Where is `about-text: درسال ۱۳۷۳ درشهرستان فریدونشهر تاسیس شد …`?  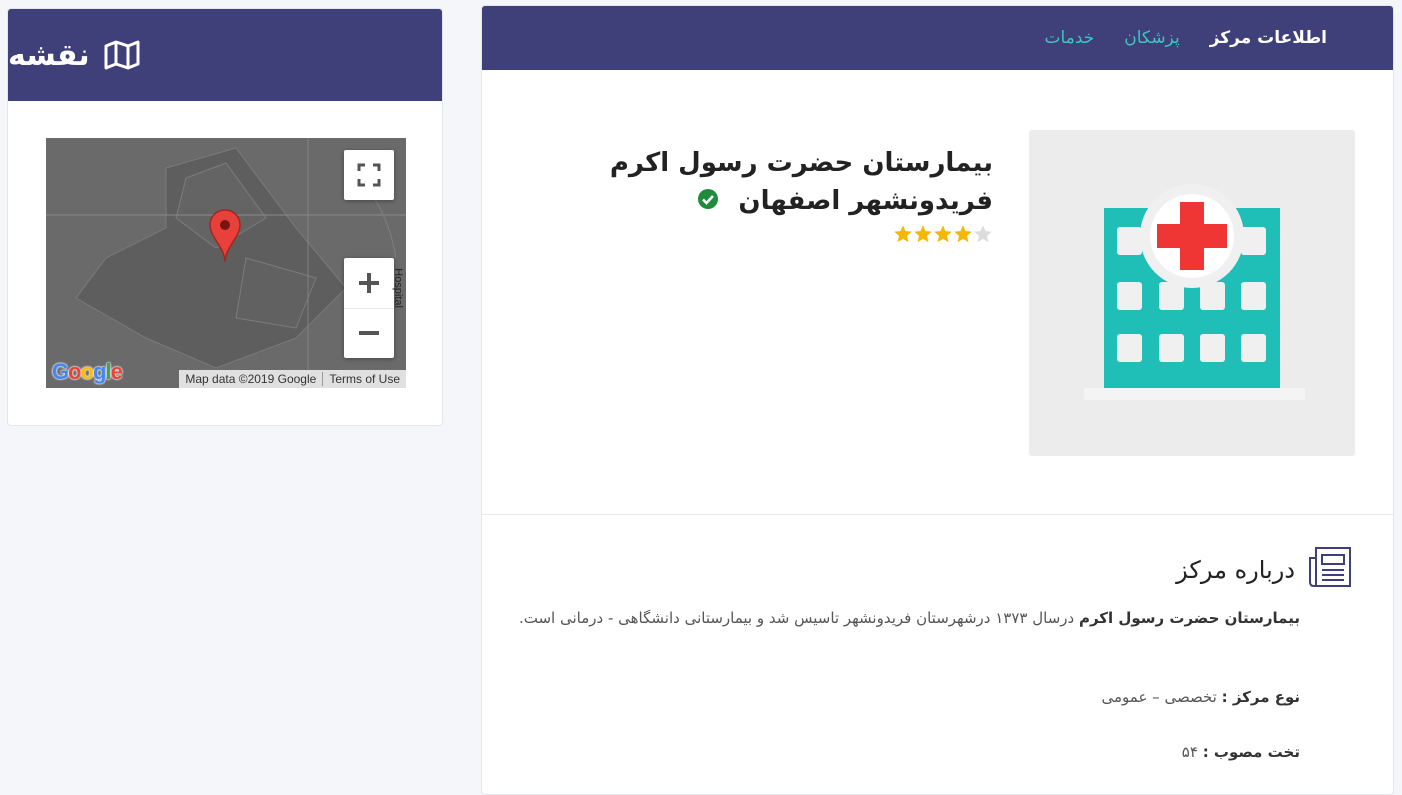
about-text: درسال ۱۳۷۳ درشهرستان فریدونشهر تاسیس شد … is located at coordinates (798, 618).